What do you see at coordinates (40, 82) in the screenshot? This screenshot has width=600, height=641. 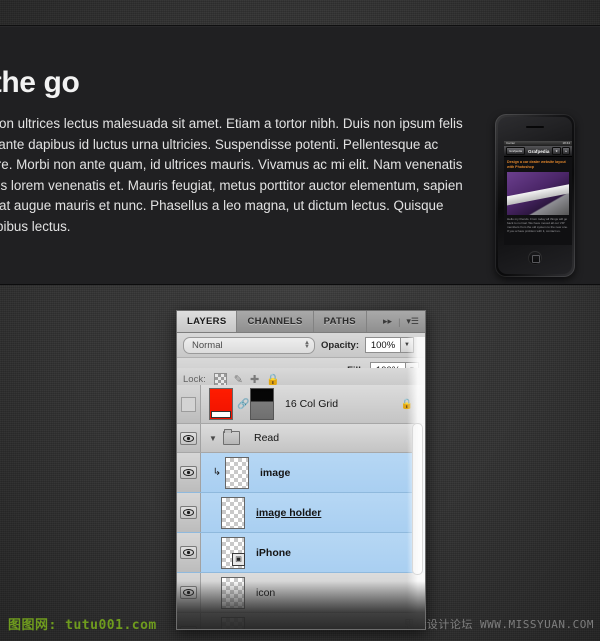 I see `page-title: on the go` at bounding box center [40, 82].